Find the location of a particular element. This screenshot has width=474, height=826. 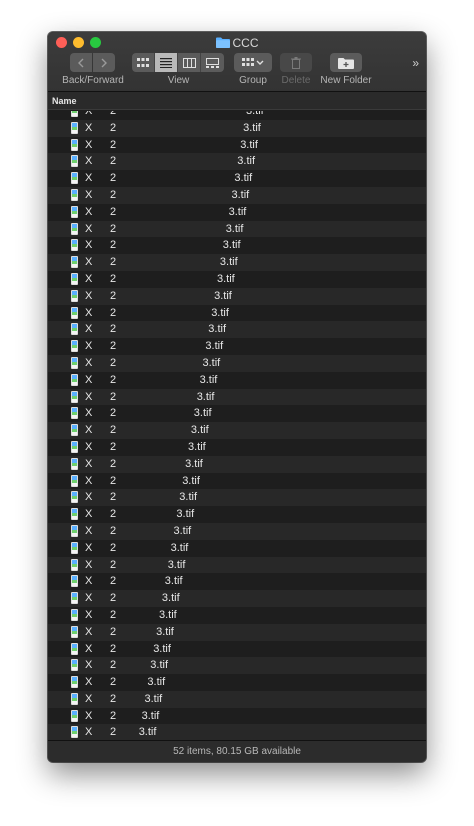

gallery-view-button is located at coordinates (212, 62).